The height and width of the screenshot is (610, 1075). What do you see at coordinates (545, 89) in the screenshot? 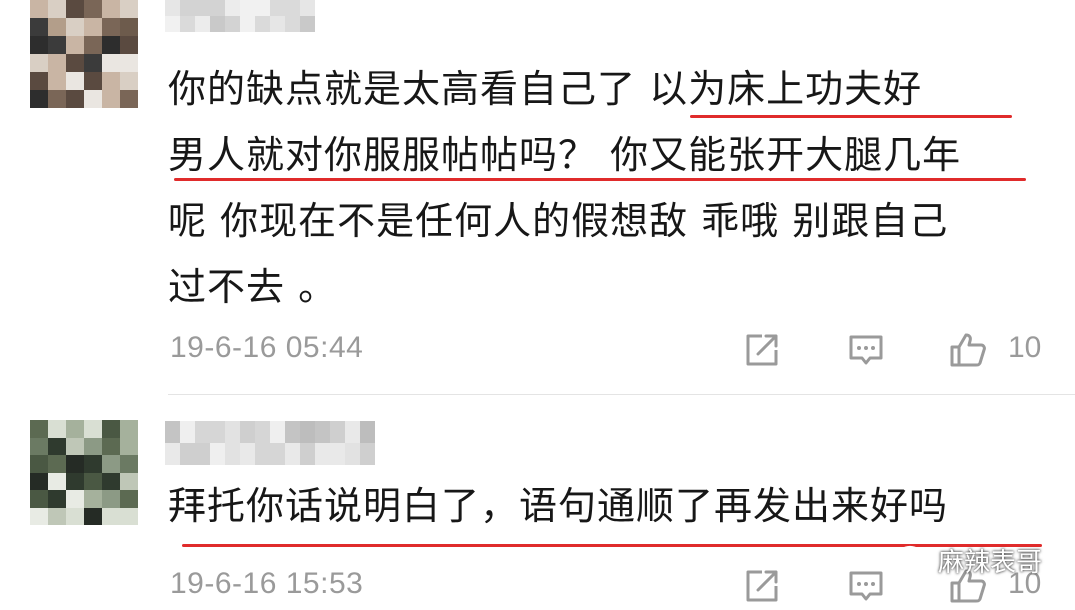
I see `comment-text-line: 你的缺点就是太高看自己了 以为床上功夫好` at bounding box center [545, 89].